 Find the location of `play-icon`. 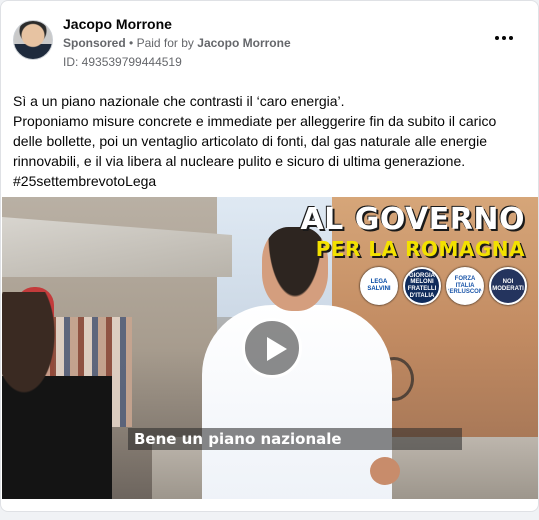

play-icon is located at coordinates (272, 348).